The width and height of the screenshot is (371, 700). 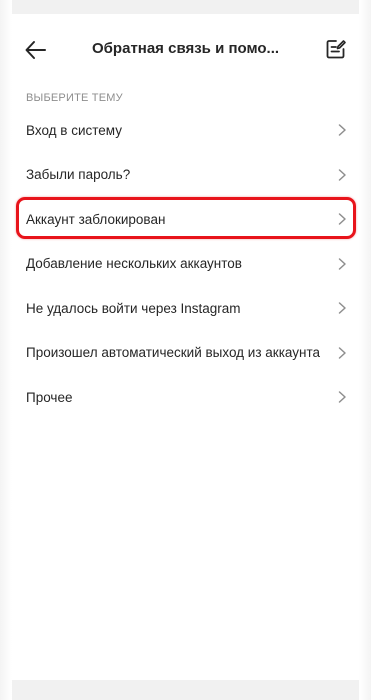 I want to click on compose-icon, so click(x=336, y=49).